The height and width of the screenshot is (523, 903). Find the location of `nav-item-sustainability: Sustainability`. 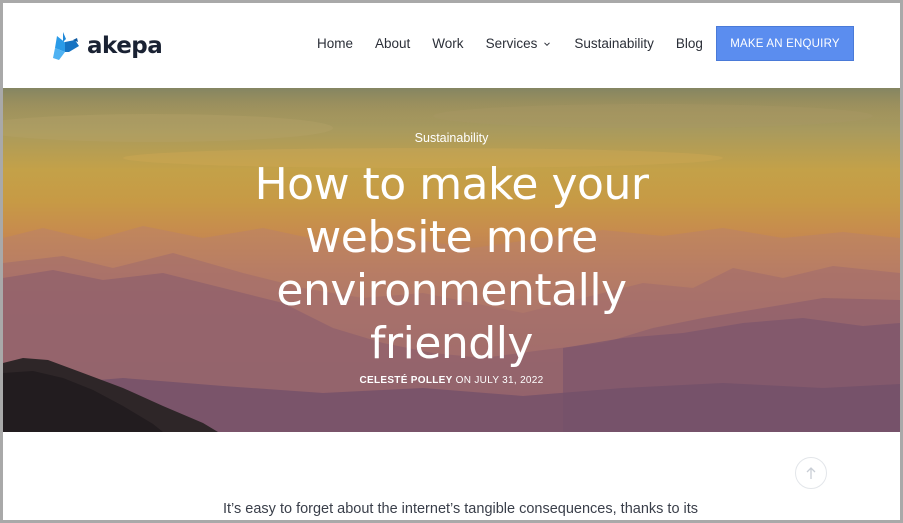

nav-item-sustainability: Sustainability is located at coordinates (614, 43).